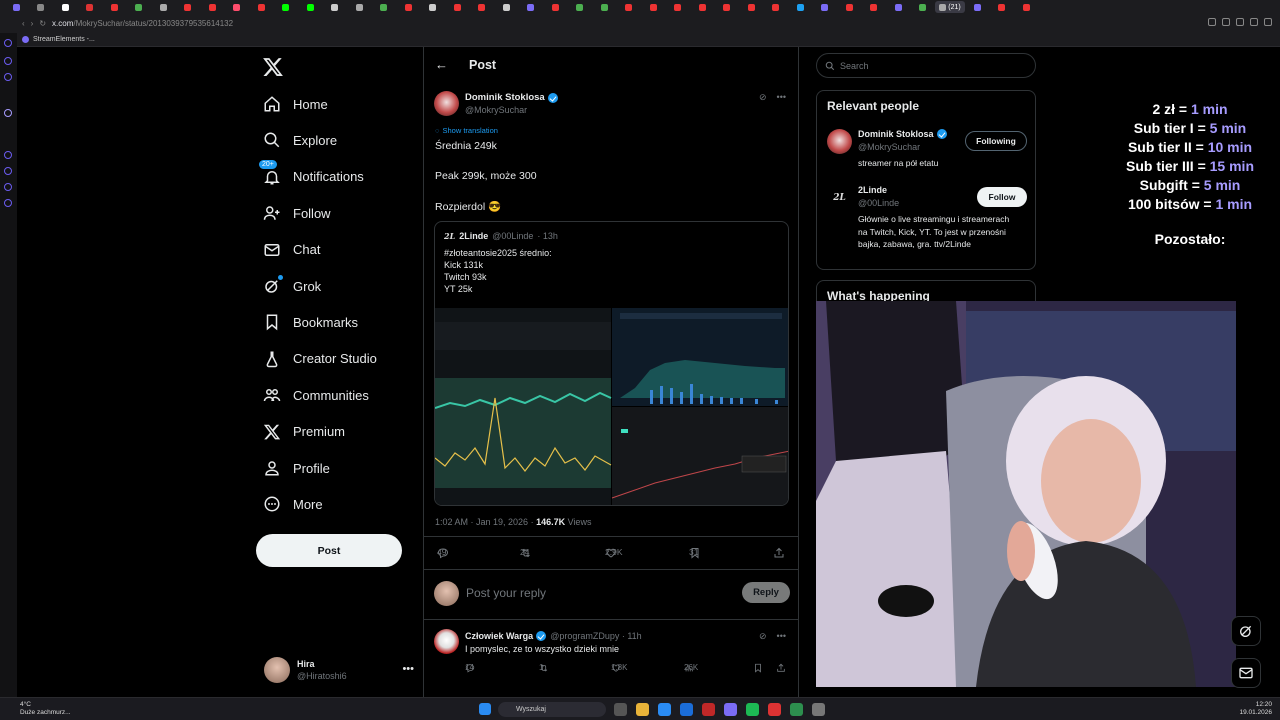 This screenshot has height=720, width=1280. What do you see at coordinates (950, 7) in the screenshot?
I see `browser-tab-active: (21)` at bounding box center [950, 7].